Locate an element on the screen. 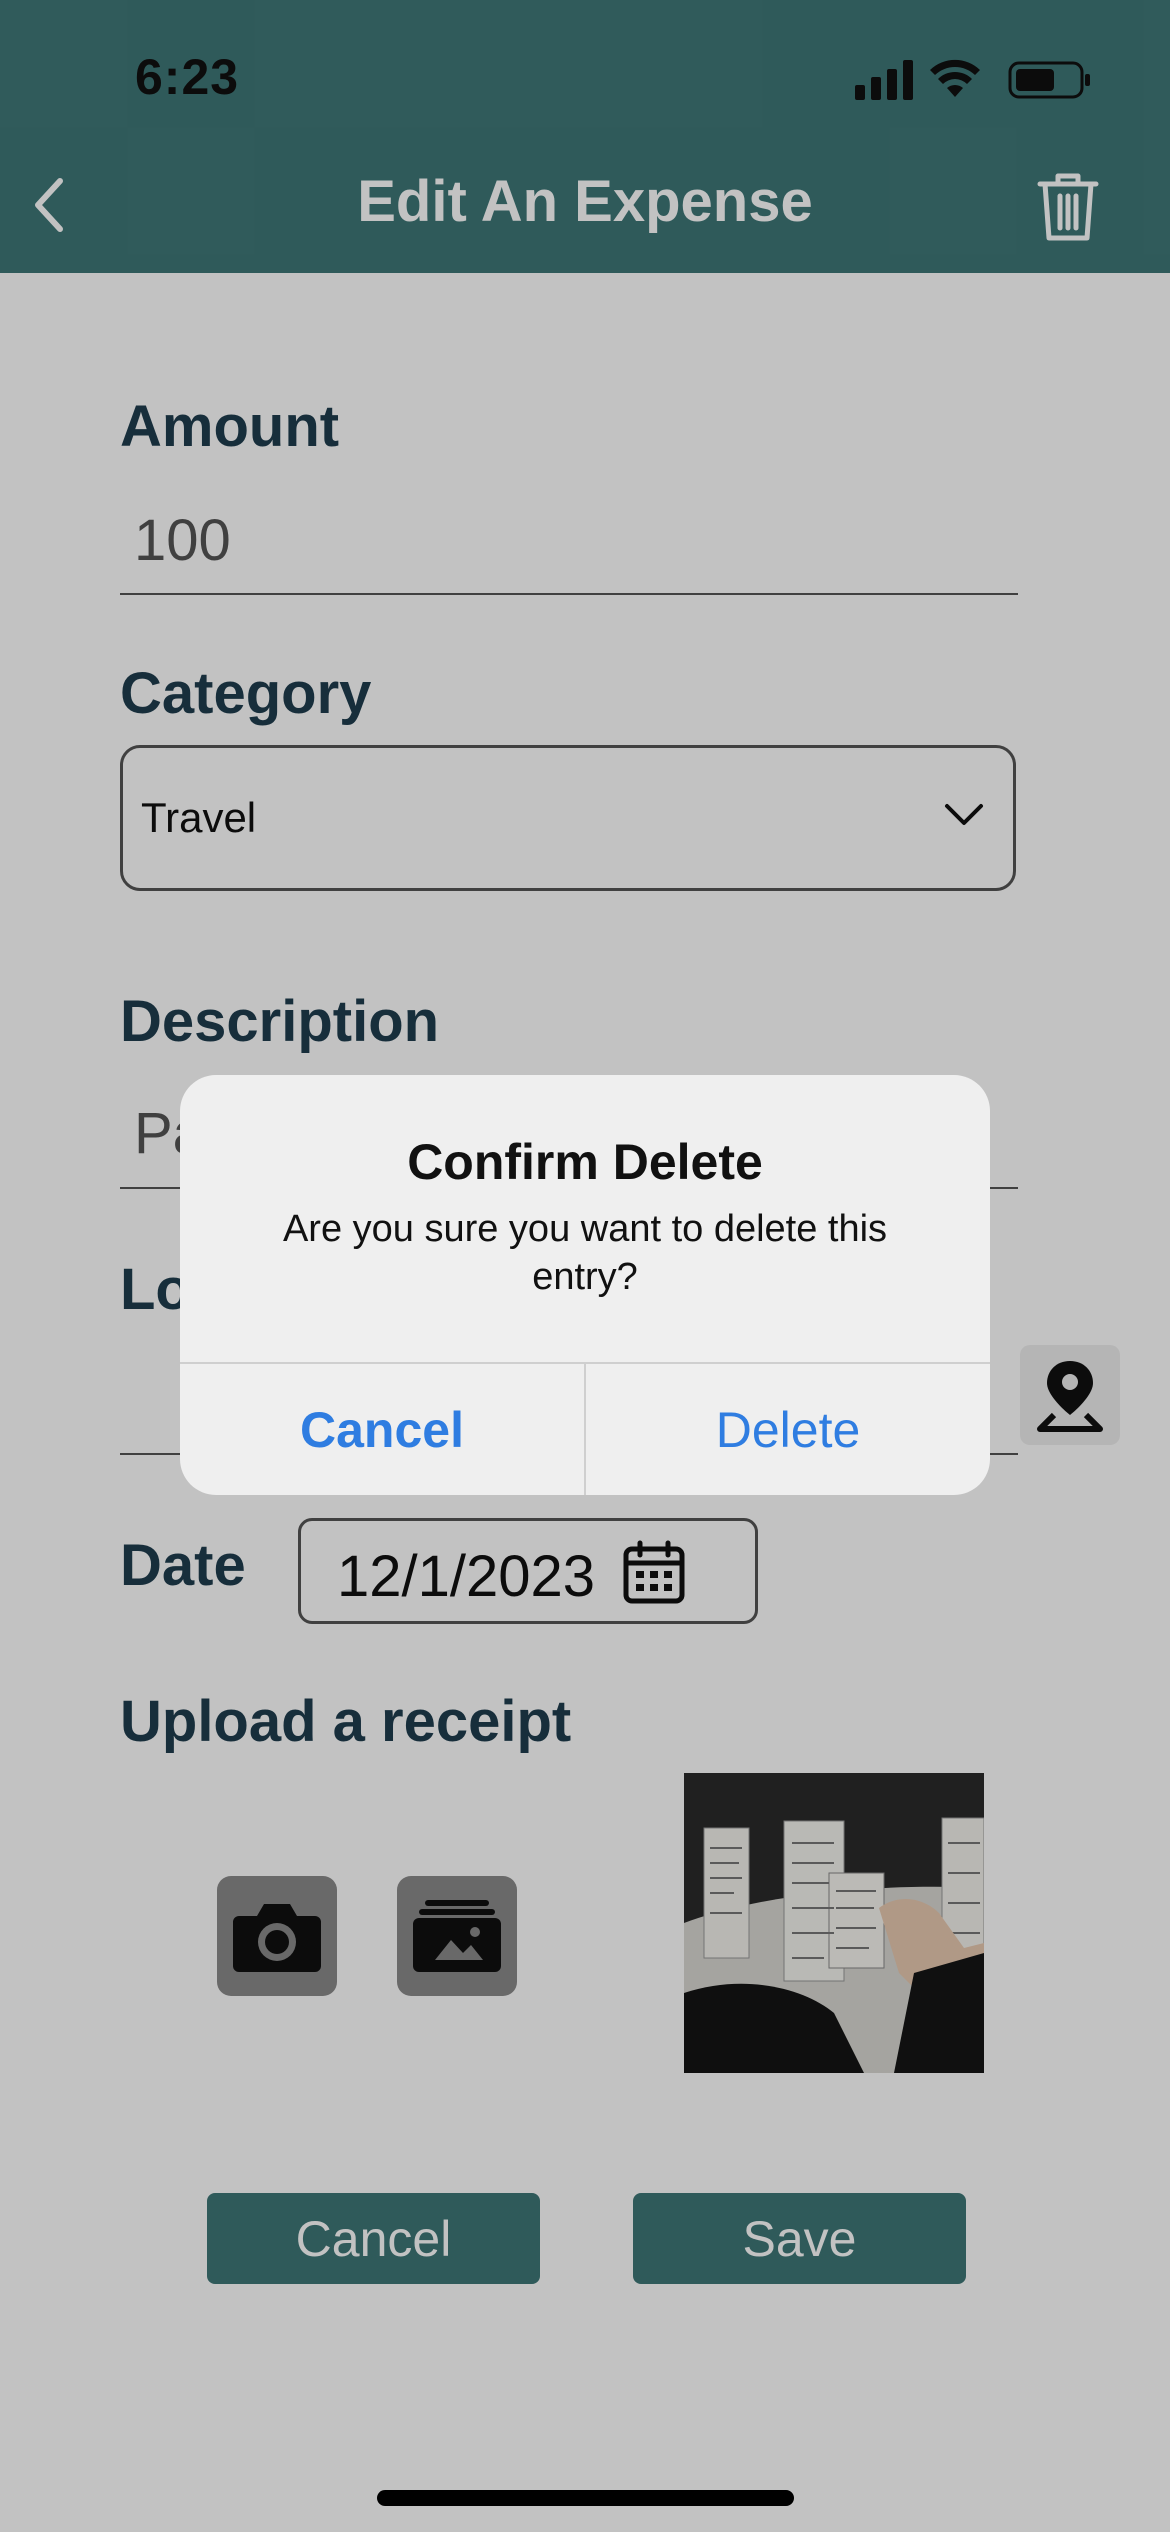 The width and height of the screenshot is (1170, 2532). save-button: Save is located at coordinates (799, 2238).